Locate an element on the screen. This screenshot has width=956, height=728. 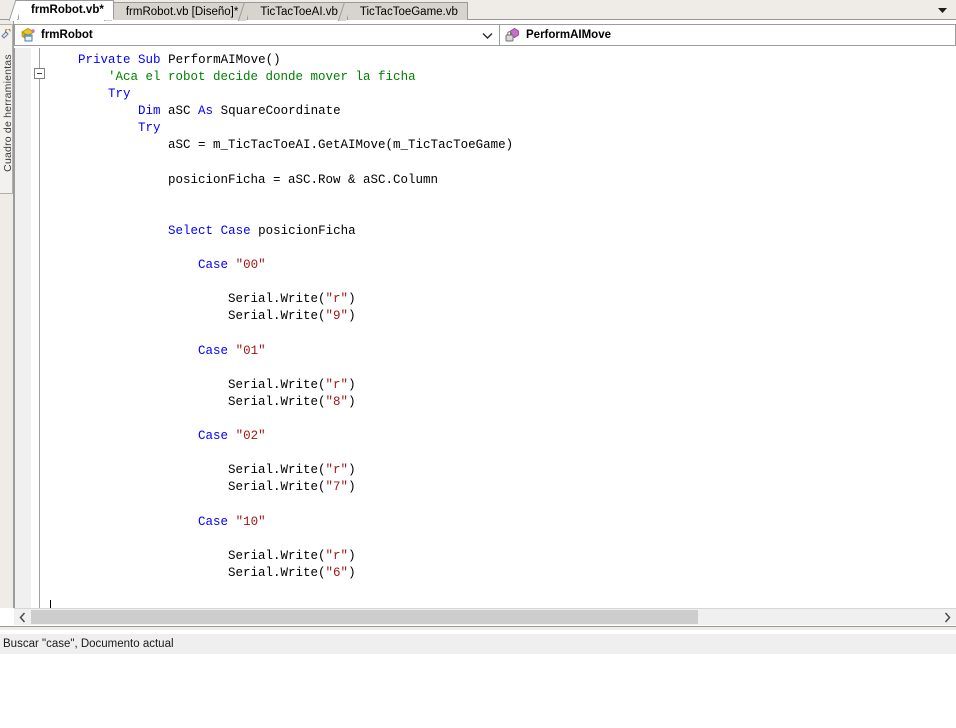
chevron-right-icon is located at coordinates (947, 617).